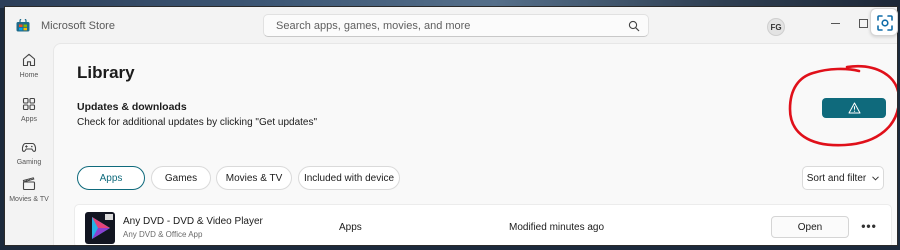  I want to click on left-nav: Home Apps Gaming Movies & TV, so click(29, 144).